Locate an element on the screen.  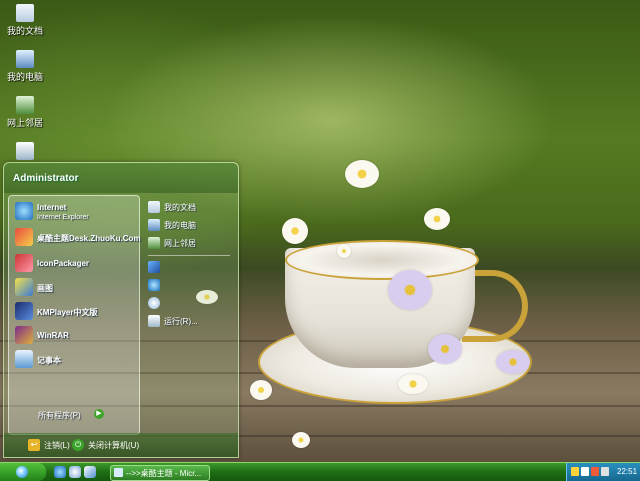
program-name: IconPackager is located at coordinates (63, 263).